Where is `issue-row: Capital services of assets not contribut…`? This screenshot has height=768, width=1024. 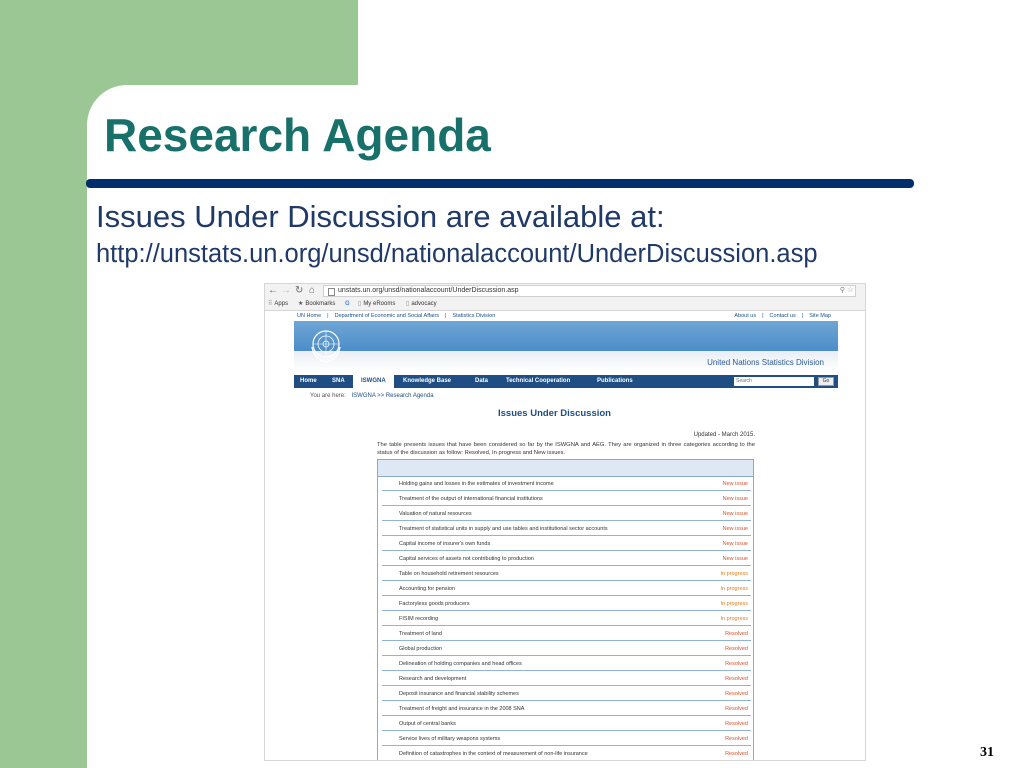 issue-row: Capital services of assets not contribut… is located at coordinates (566, 559).